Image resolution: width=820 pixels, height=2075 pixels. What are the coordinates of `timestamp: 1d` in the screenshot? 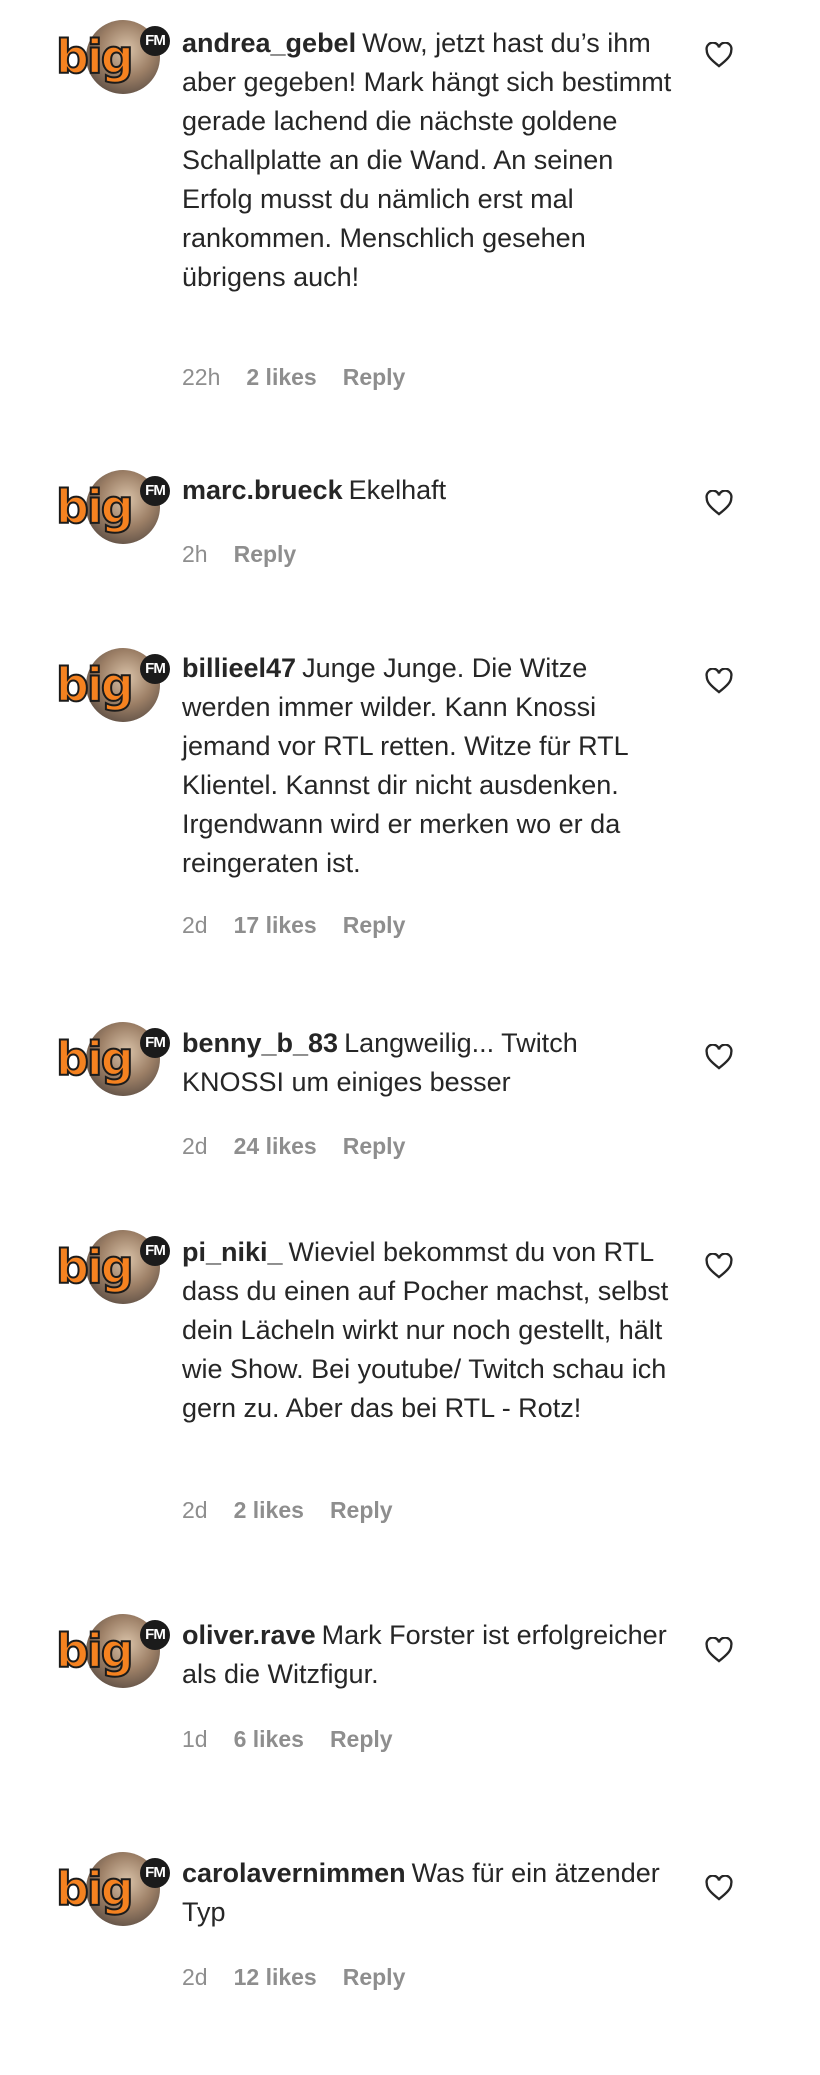 It's located at (195, 1739).